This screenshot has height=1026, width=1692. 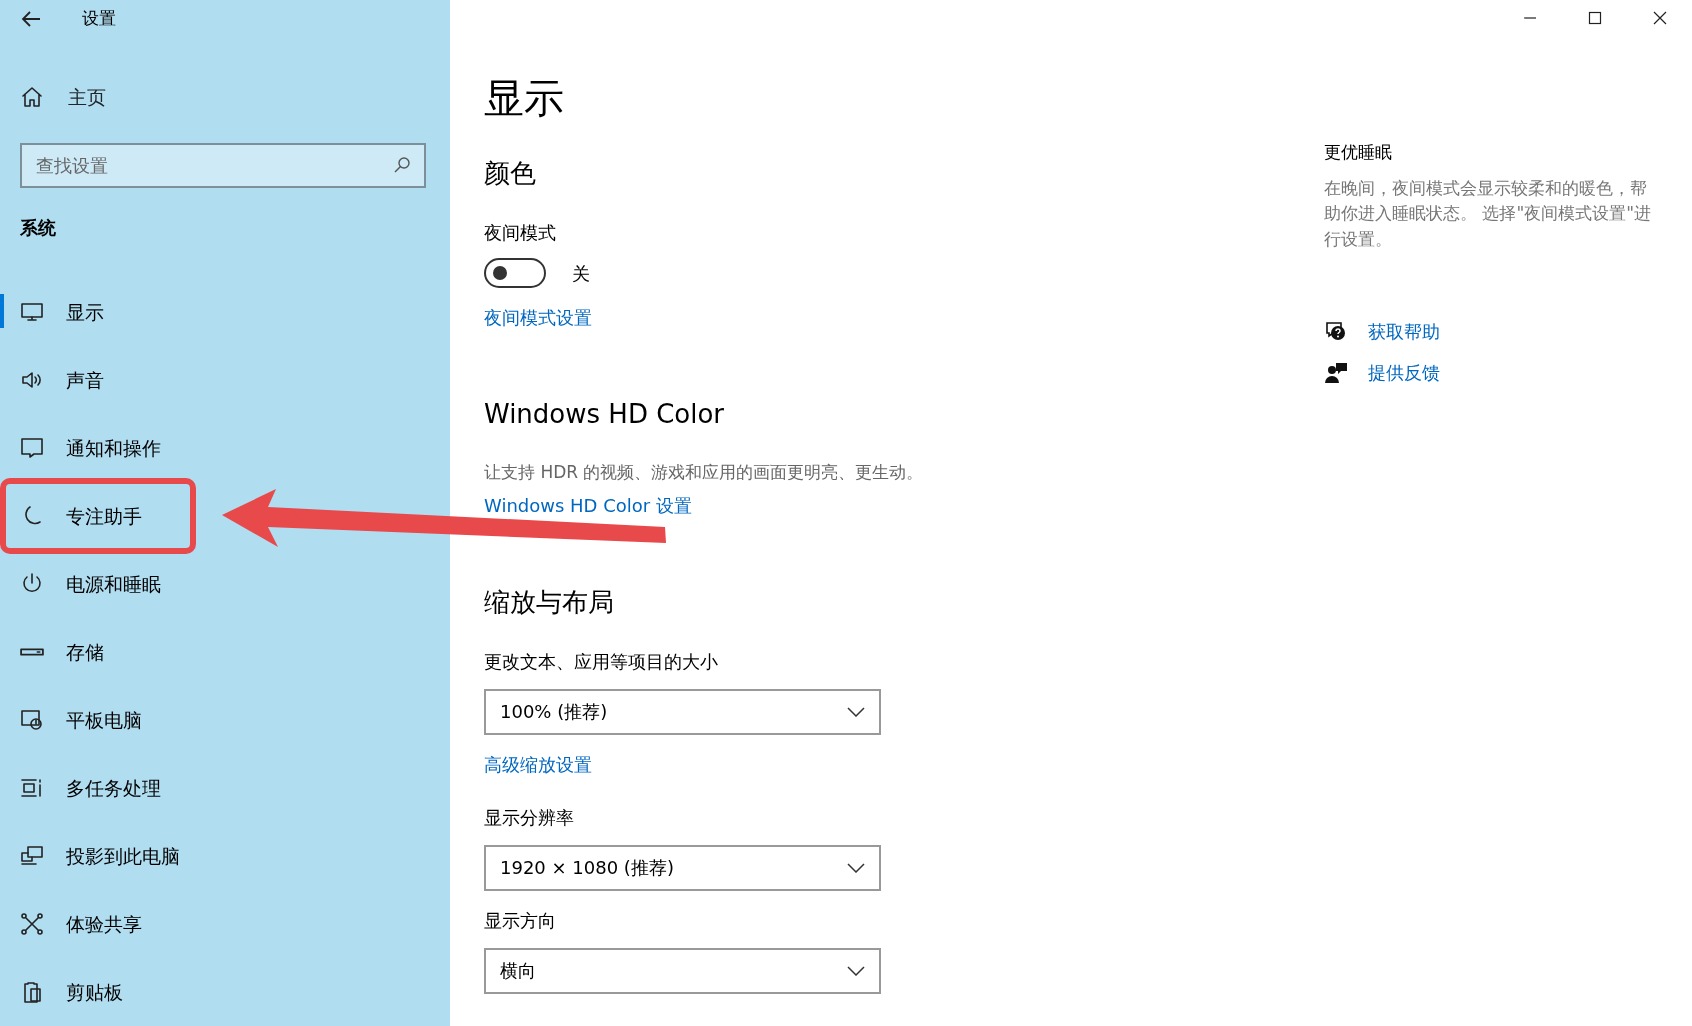 What do you see at coordinates (605, 414) in the screenshot?
I see `section-heading: Windows HD Color` at bounding box center [605, 414].